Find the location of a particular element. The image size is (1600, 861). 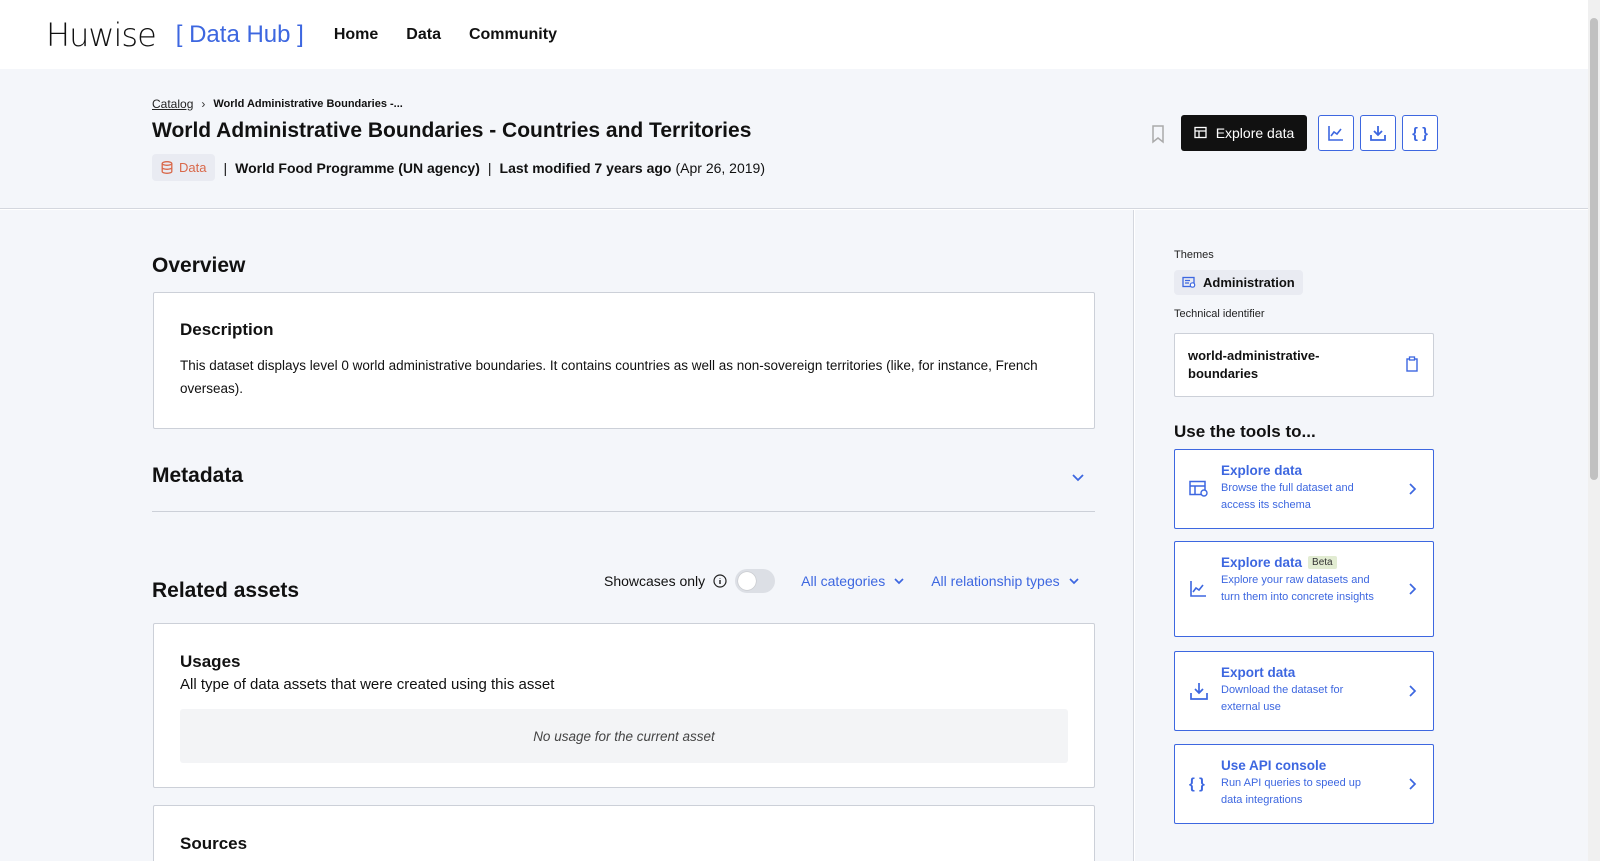

categories-dropdown: All categories is located at coordinates (853, 581).